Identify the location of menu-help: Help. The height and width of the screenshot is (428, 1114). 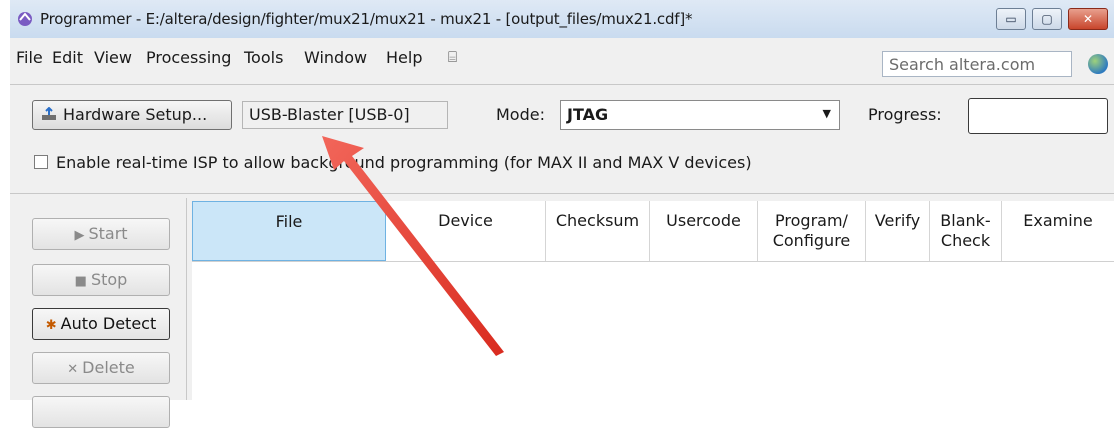
(404, 57).